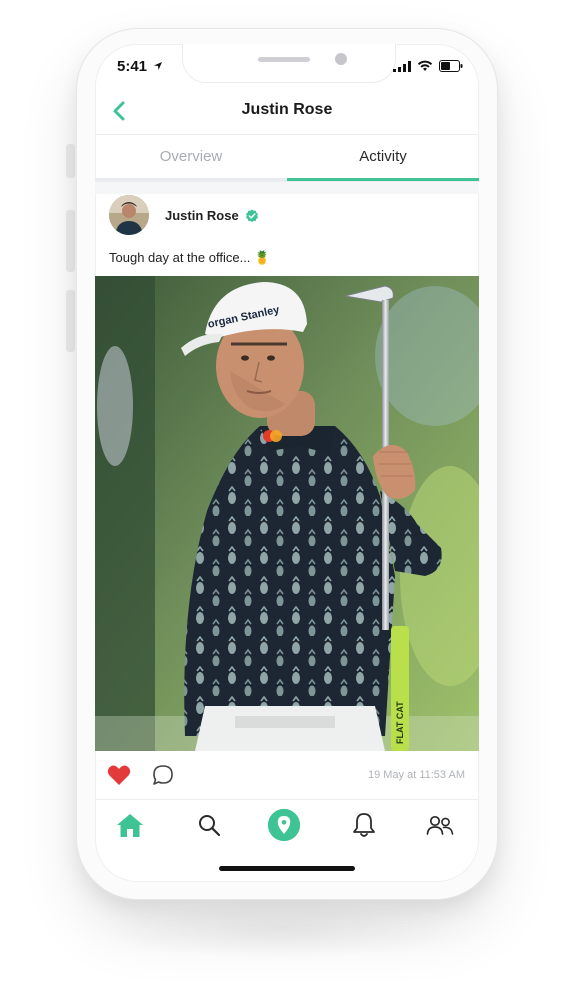 The width and height of the screenshot is (563, 1000). I want to click on nav-header: Justin Rose, so click(287, 112).